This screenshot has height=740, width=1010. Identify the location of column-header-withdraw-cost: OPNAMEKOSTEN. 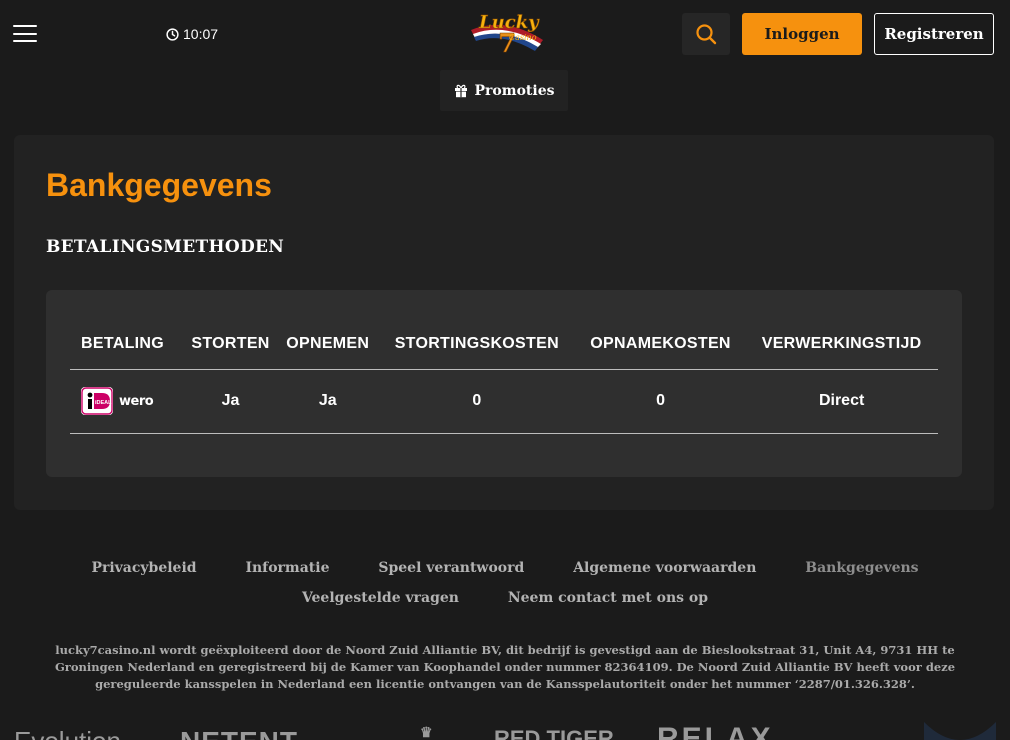
(660, 345).